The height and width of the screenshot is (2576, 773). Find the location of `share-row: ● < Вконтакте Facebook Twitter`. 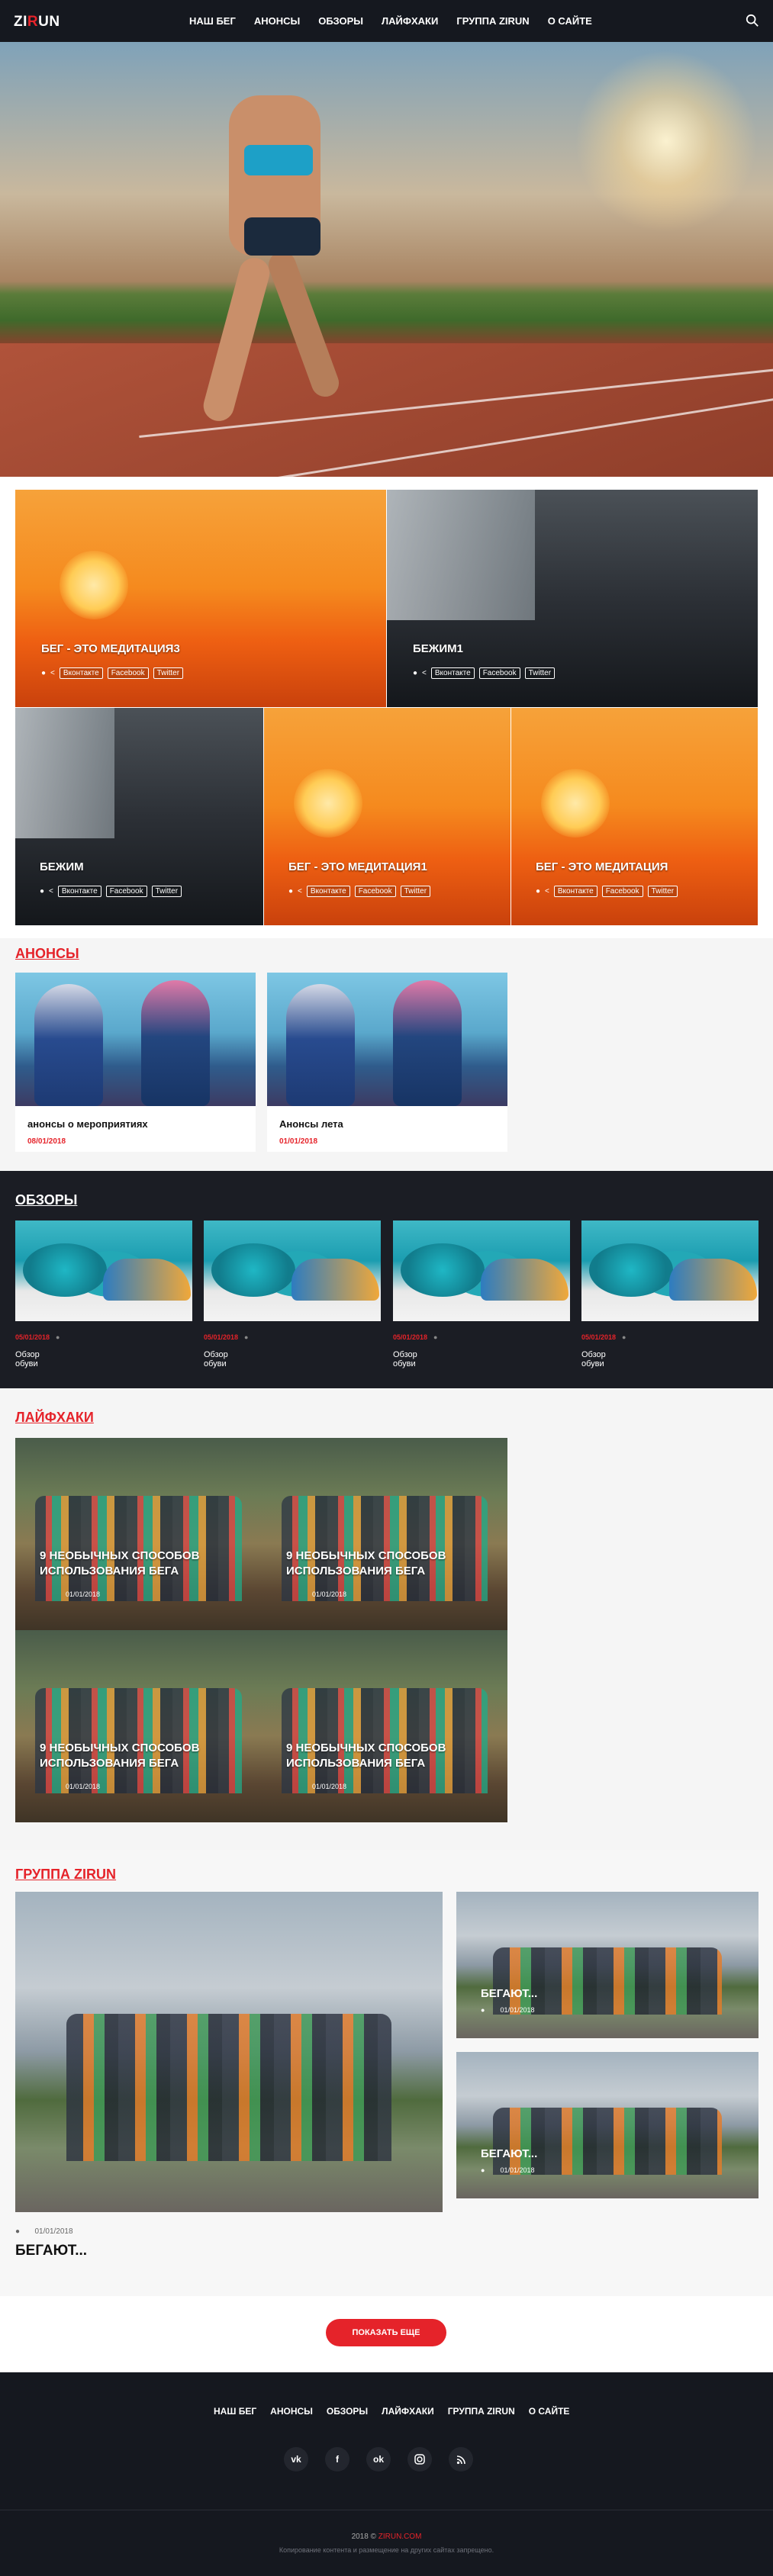

share-row: ● < Вконтакте Facebook Twitter is located at coordinates (484, 673).